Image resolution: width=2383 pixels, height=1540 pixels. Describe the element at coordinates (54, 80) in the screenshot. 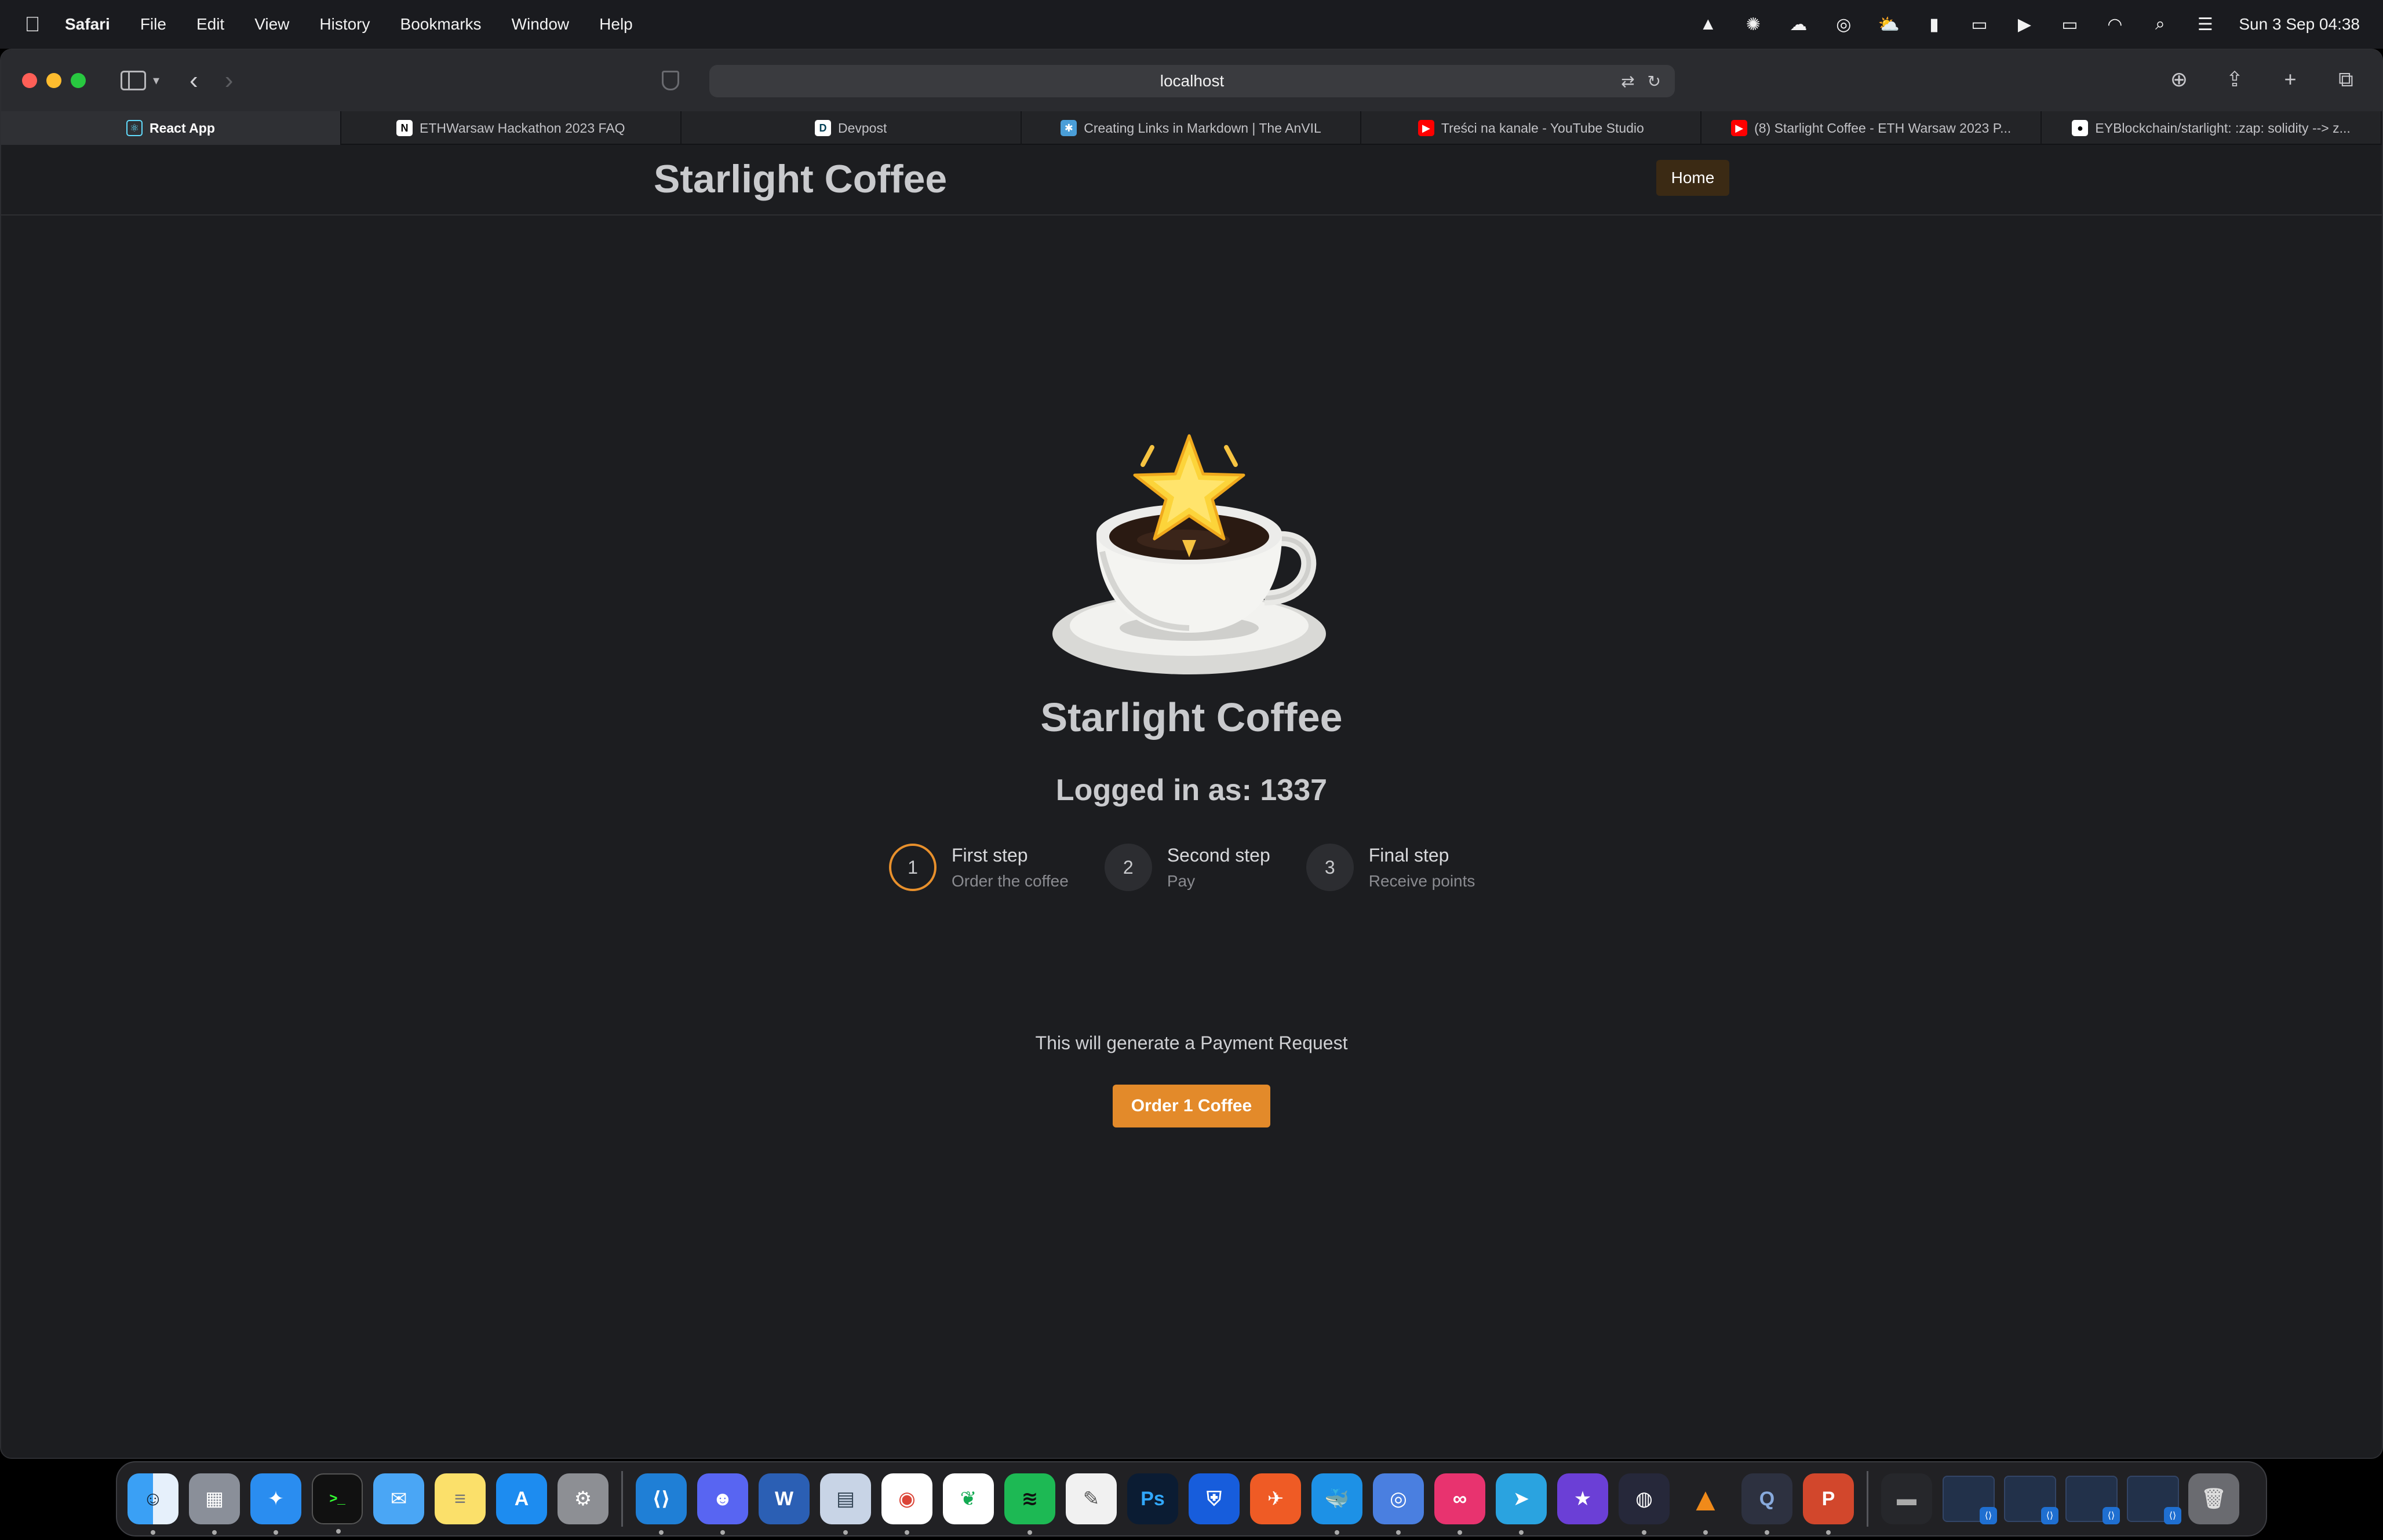

I see `minimize-window-button` at that location.